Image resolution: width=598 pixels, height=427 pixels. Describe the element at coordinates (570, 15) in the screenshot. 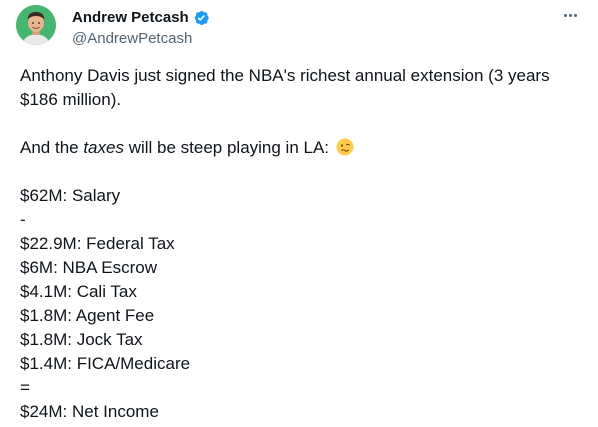

I see `more-options-icon` at that location.